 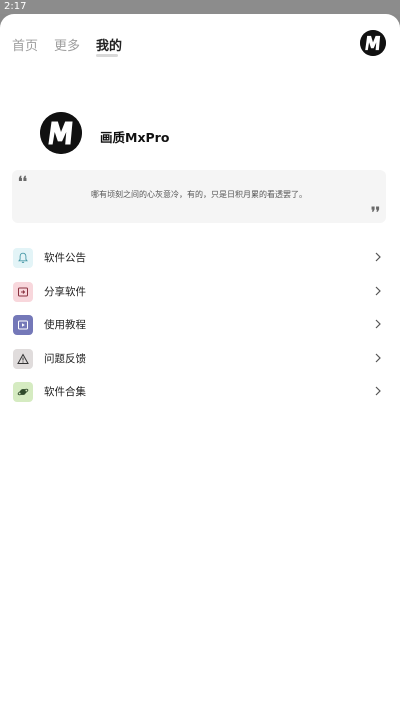 What do you see at coordinates (23, 258) in the screenshot?
I see `bell-icon` at bounding box center [23, 258].